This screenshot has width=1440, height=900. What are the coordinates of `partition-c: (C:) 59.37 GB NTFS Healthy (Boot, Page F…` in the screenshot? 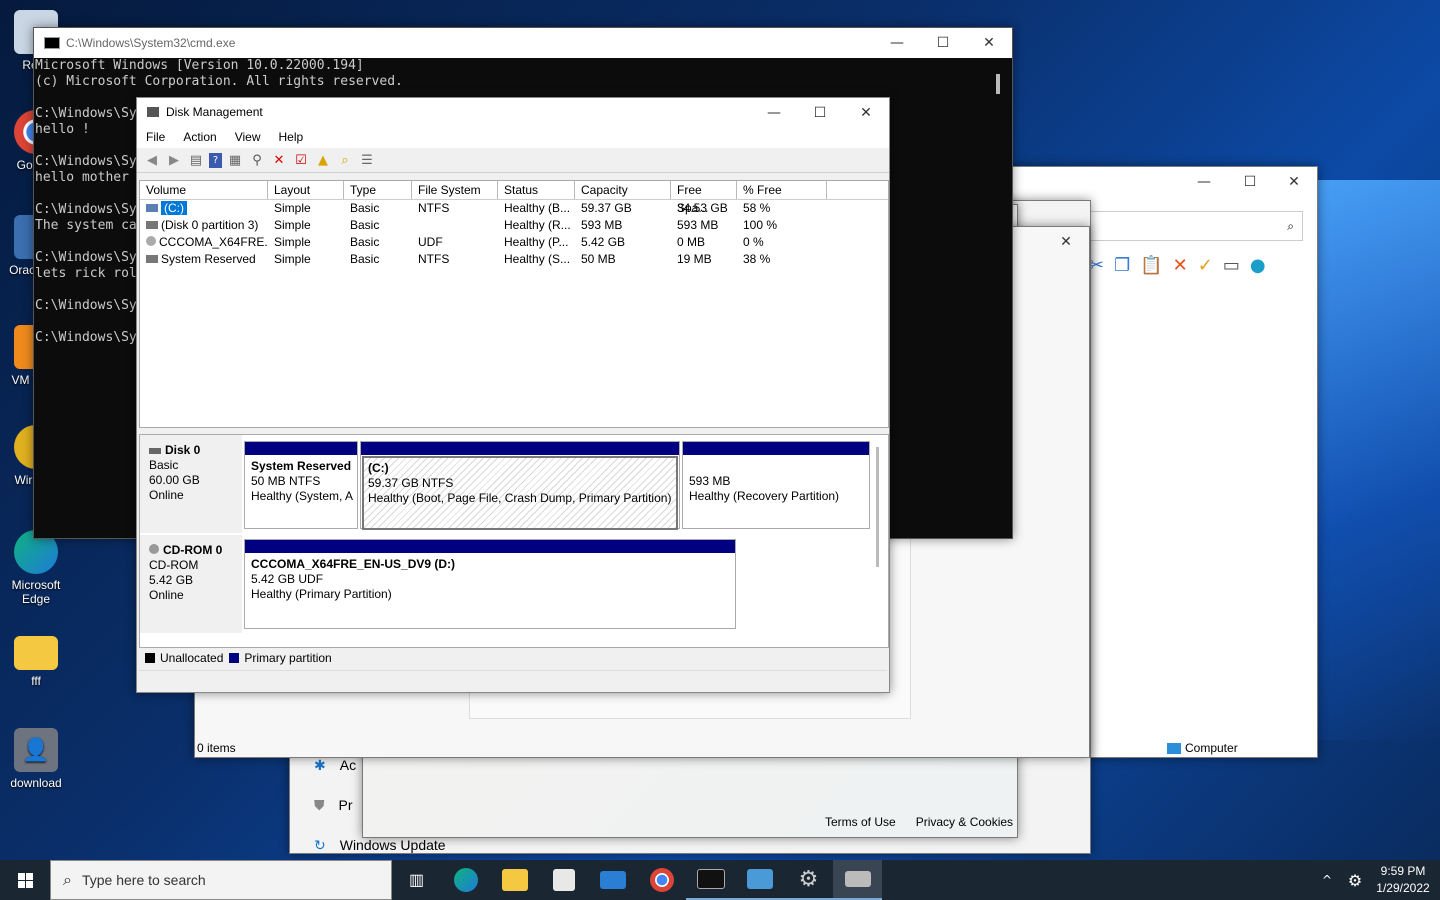 It's located at (520, 485).